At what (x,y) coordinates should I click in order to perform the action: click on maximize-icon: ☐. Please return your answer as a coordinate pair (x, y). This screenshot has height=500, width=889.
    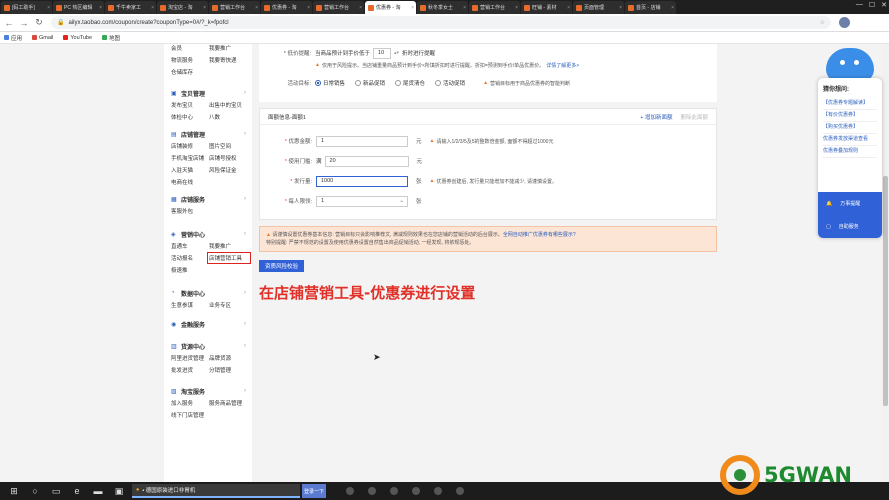
    Looking at the image, I should click on (872, 5).